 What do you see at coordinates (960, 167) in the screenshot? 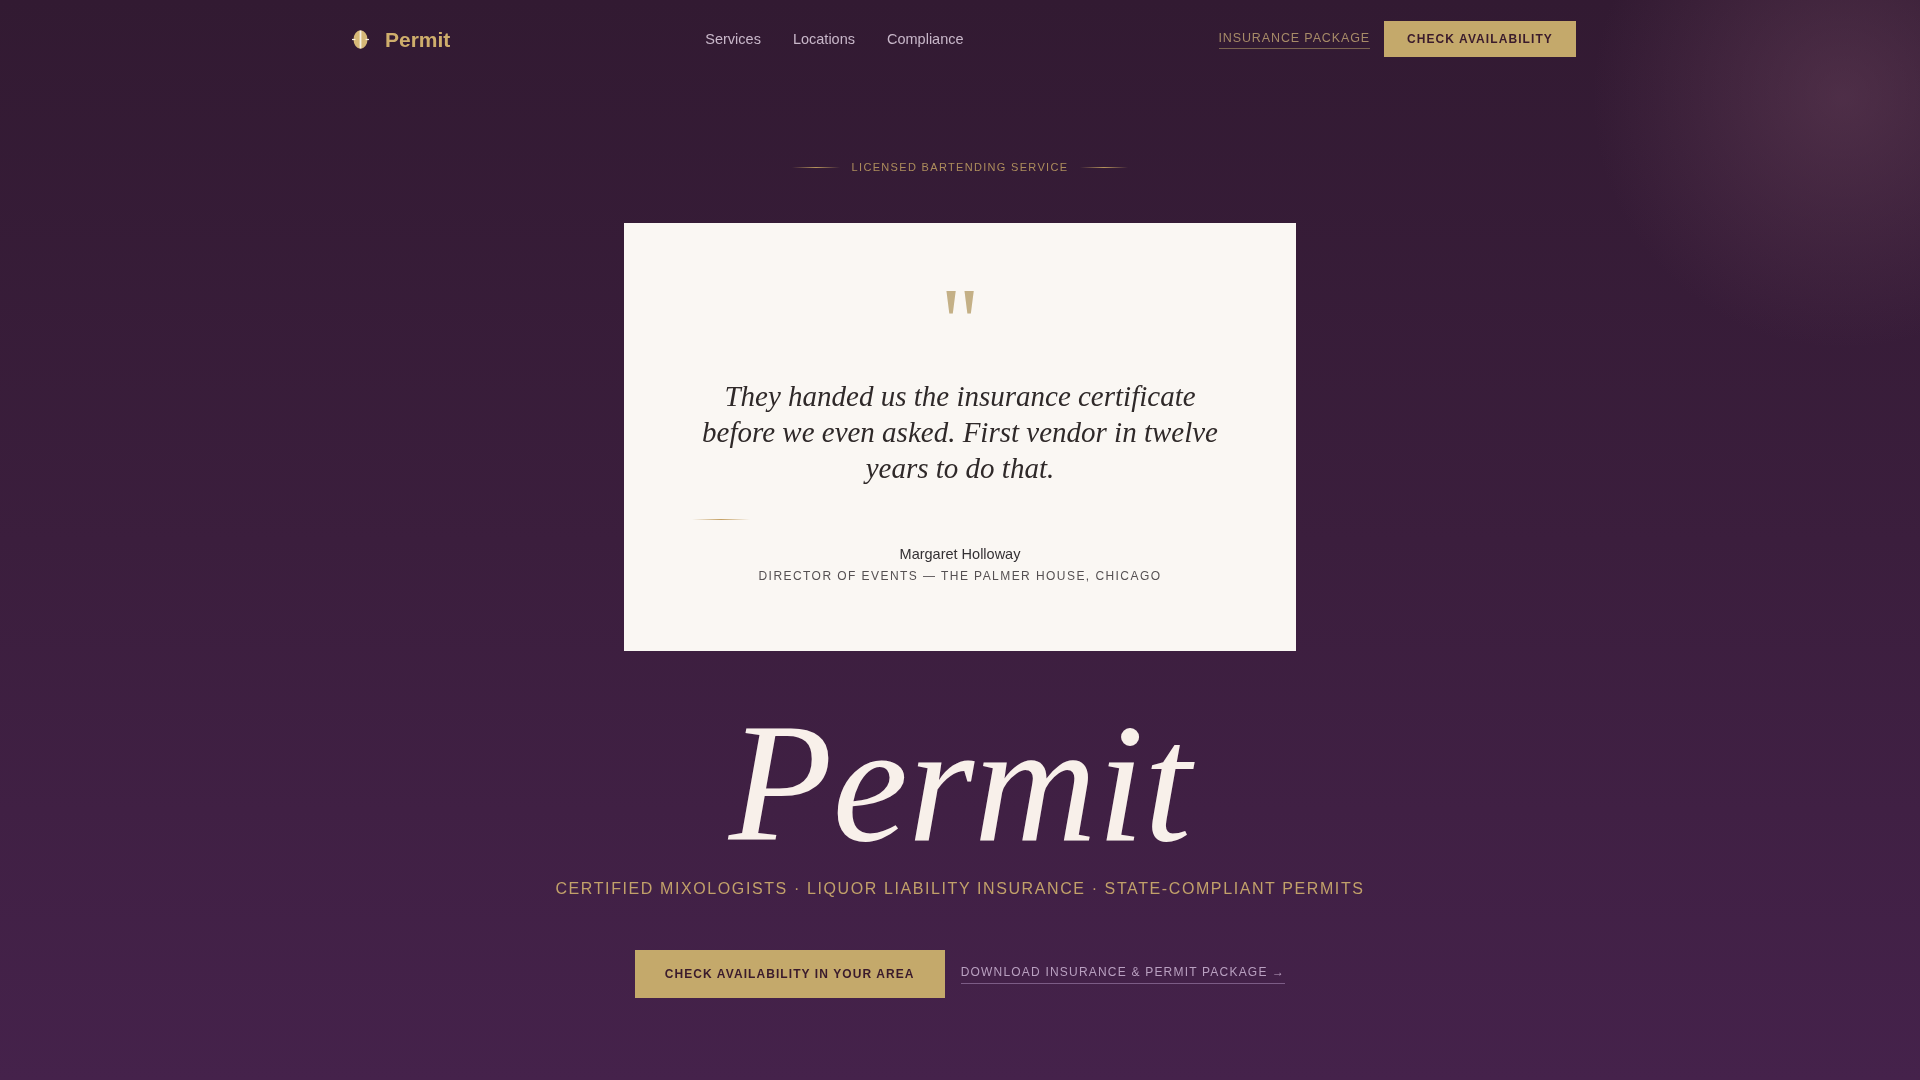
I see `eyebrow-label: LICENSED BARTENDING SERVICE` at bounding box center [960, 167].